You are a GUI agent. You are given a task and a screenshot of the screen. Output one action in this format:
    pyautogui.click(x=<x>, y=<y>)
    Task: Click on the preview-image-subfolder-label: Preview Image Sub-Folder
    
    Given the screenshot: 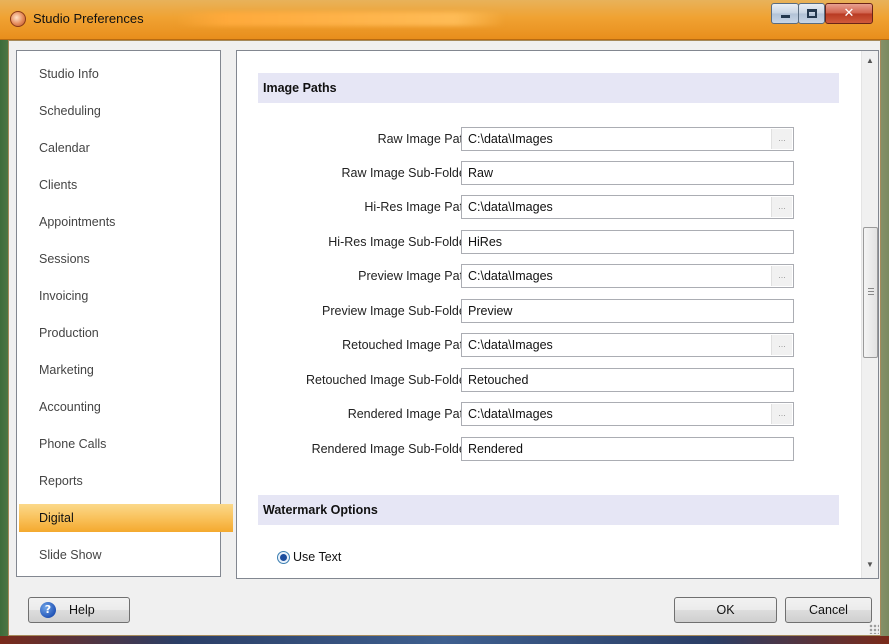 What is the action you would take?
    pyautogui.click(x=396, y=311)
    